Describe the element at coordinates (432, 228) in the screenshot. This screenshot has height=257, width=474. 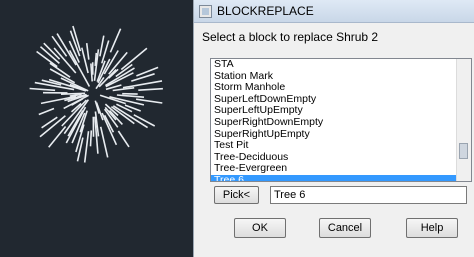
I see `help-button: Help` at that location.